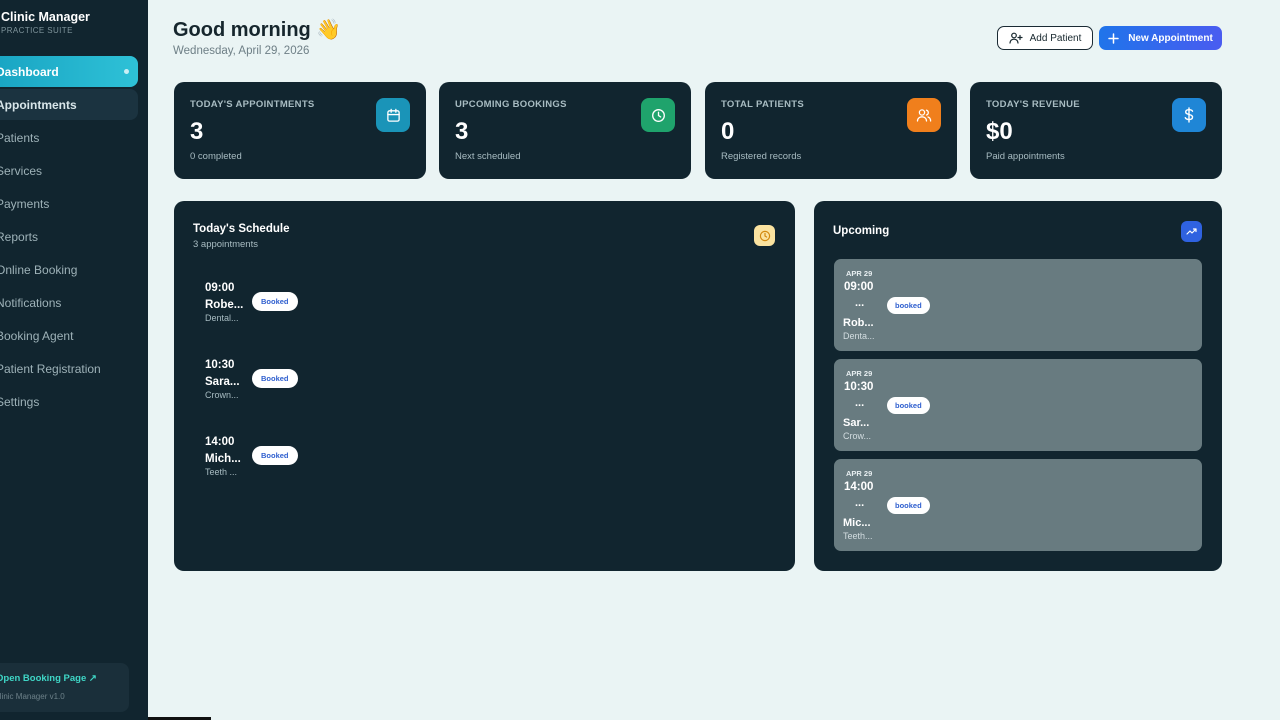 The image size is (1280, 720). What do you see at coordinates (25, 203) in the screenshot?
I see `sidebar-item-label: Payments` at bounding box center [25, 203].